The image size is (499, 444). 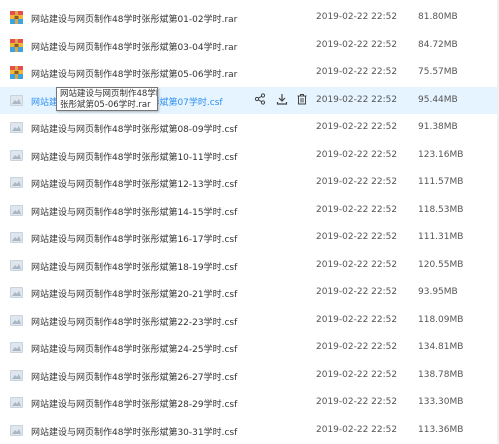 What do you see at coordinates (303, 100) in the screenshot?
I see `trash-icon` at bounding box center [303, 100].